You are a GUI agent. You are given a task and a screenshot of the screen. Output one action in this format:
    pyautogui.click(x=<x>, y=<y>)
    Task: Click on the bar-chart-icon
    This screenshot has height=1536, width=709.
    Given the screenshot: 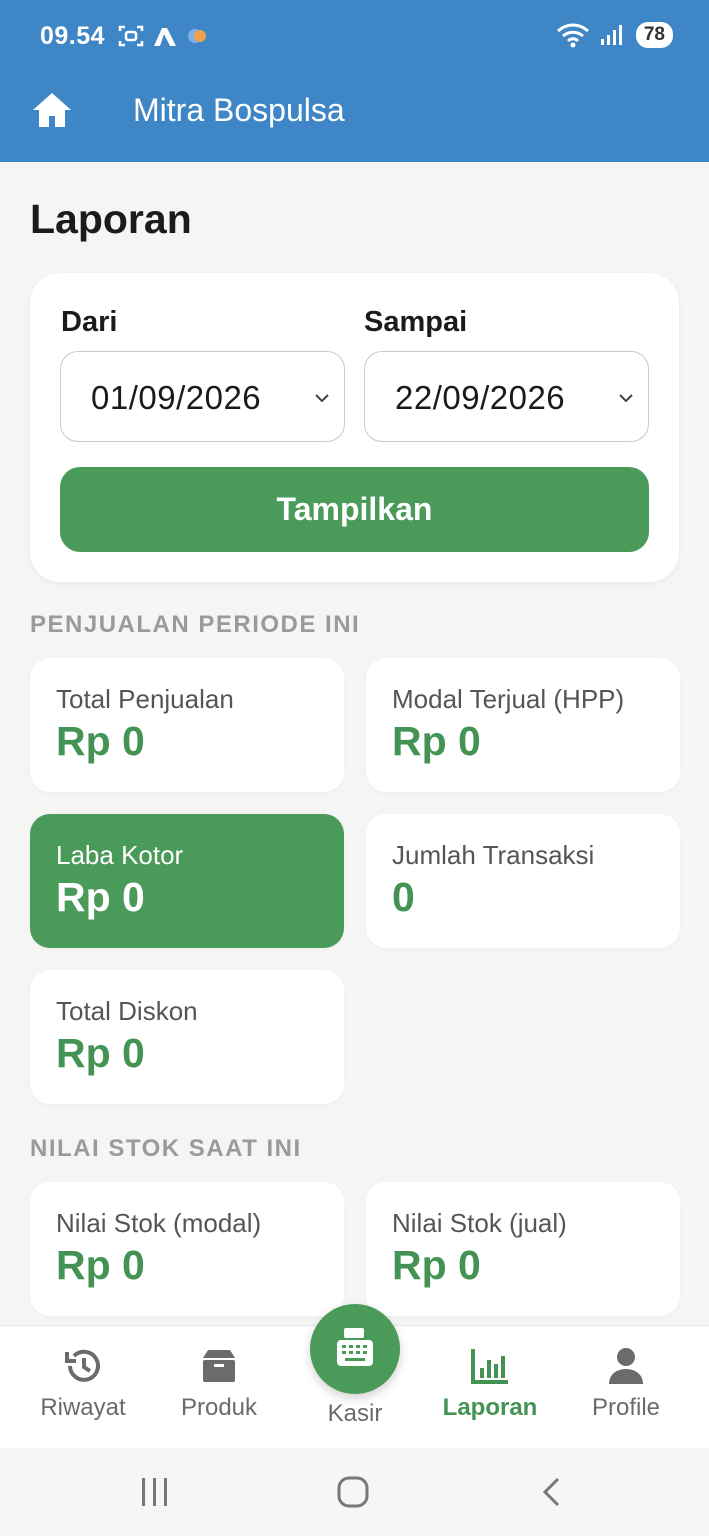 What is the action you would take?
    pyautogui.click(x=489, y=1366)
    